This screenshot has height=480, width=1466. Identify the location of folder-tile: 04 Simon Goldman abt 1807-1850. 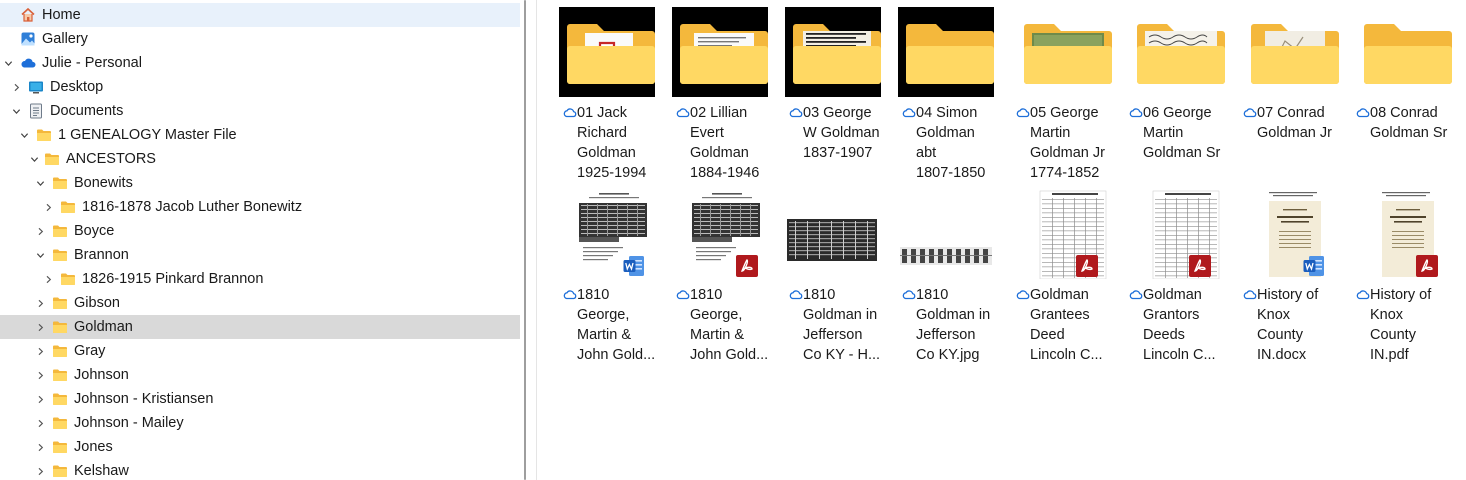
(952, 95).